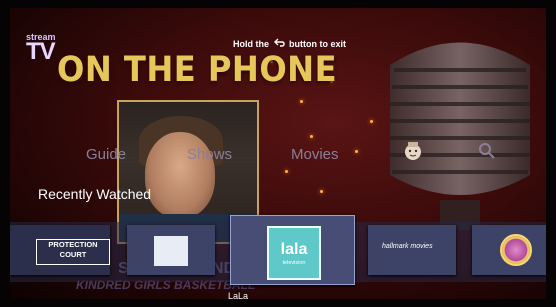 The image size is (556, 307). I want to click on search-icon, so click(487, 153).